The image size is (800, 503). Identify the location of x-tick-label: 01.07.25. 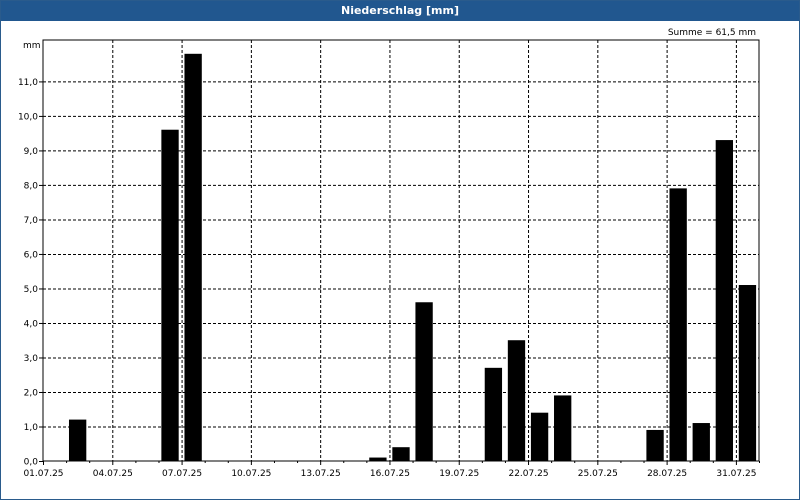
(43, 474).